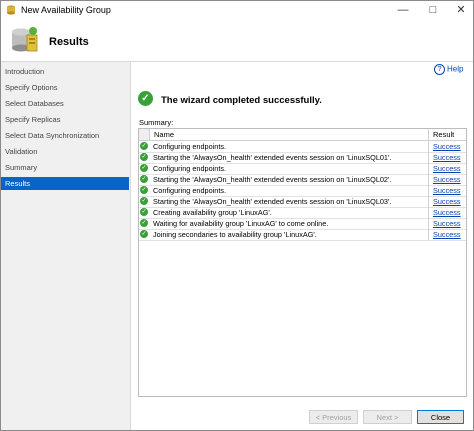  Describe the element at coordinates (460, 10) in the screenshot. I see `close-window-icon: ✕` at that location.